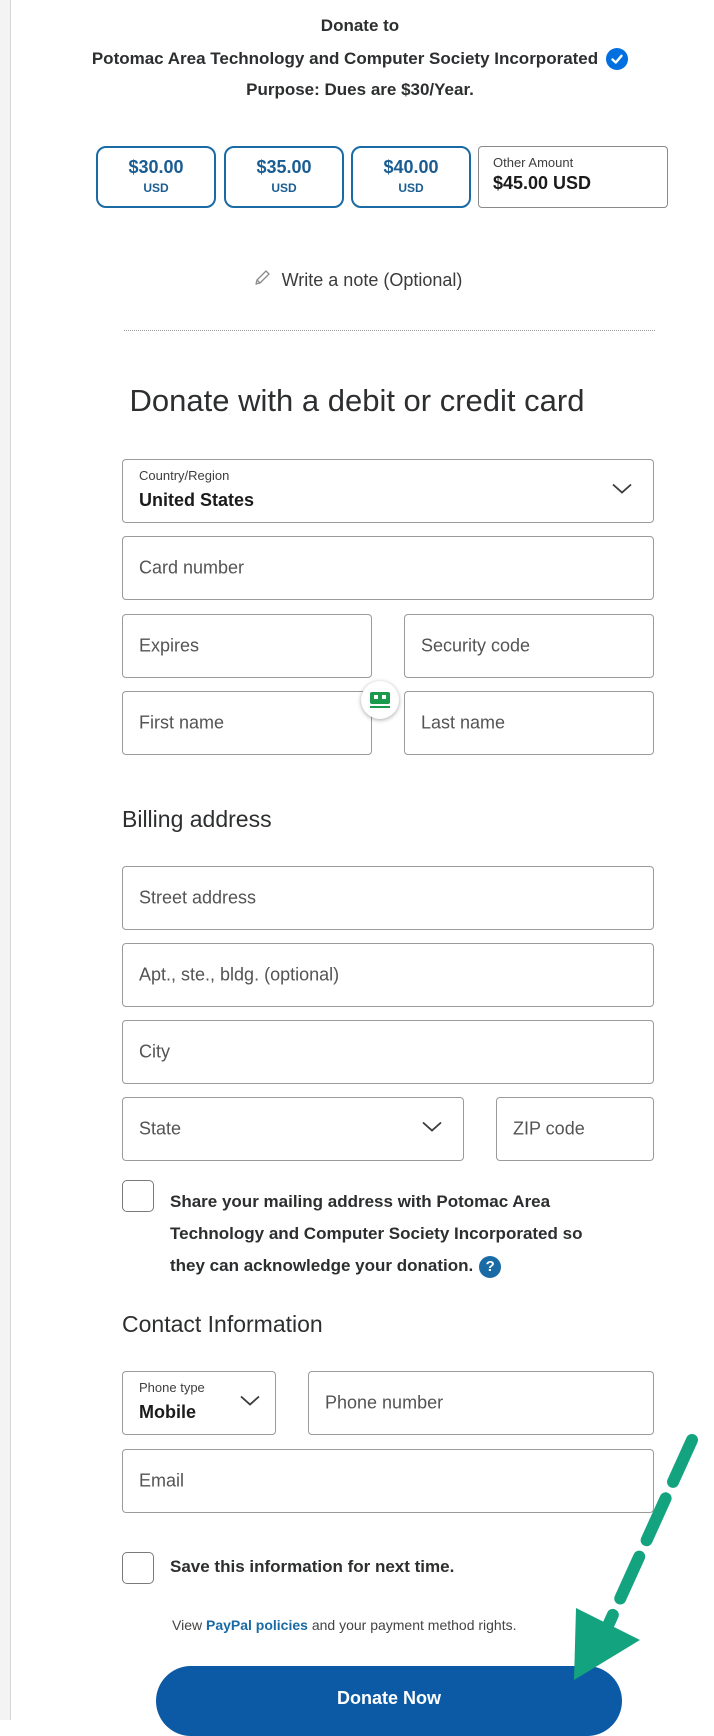  What do you see at coordinates (154, 1051) in the screenshot?
I see `city-placeholder: City` at bounding box center [154, 1051].